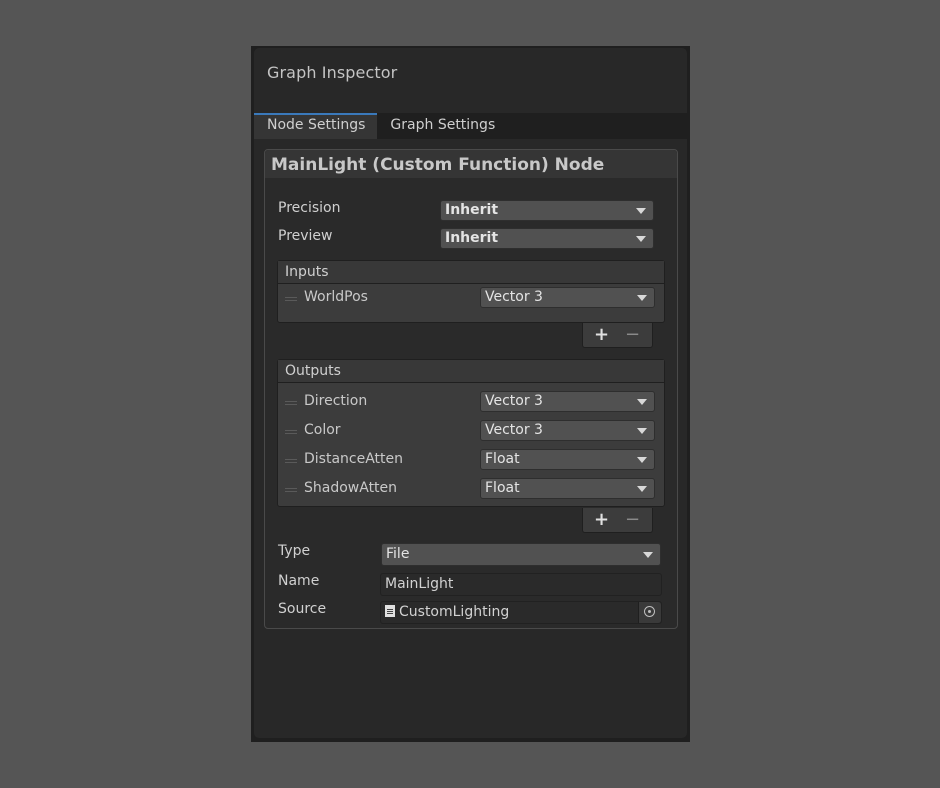 The width and height of the screenshot is (940, 788). What do you see at coordinates (632, 334) in the screenshot?
I see `remove-input-button: −` at bounding box center [632, 334].